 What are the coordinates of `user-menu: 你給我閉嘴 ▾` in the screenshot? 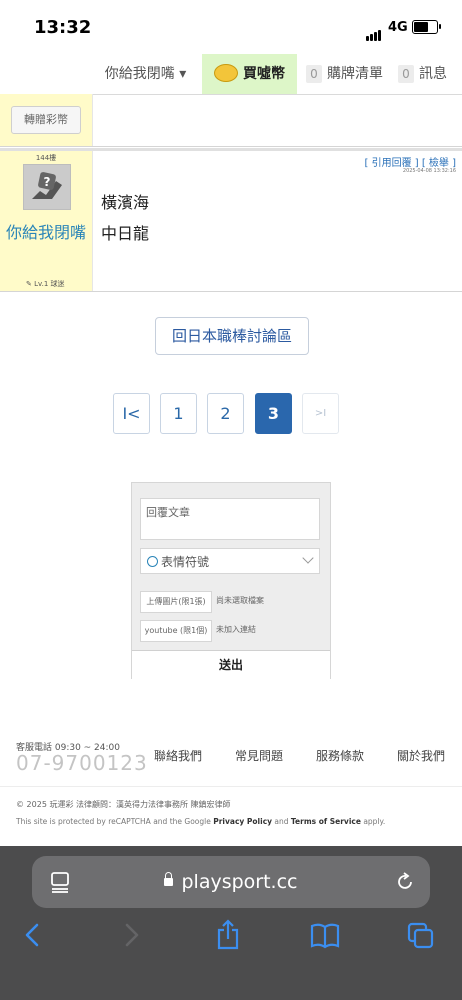 It's located at (145, 74).